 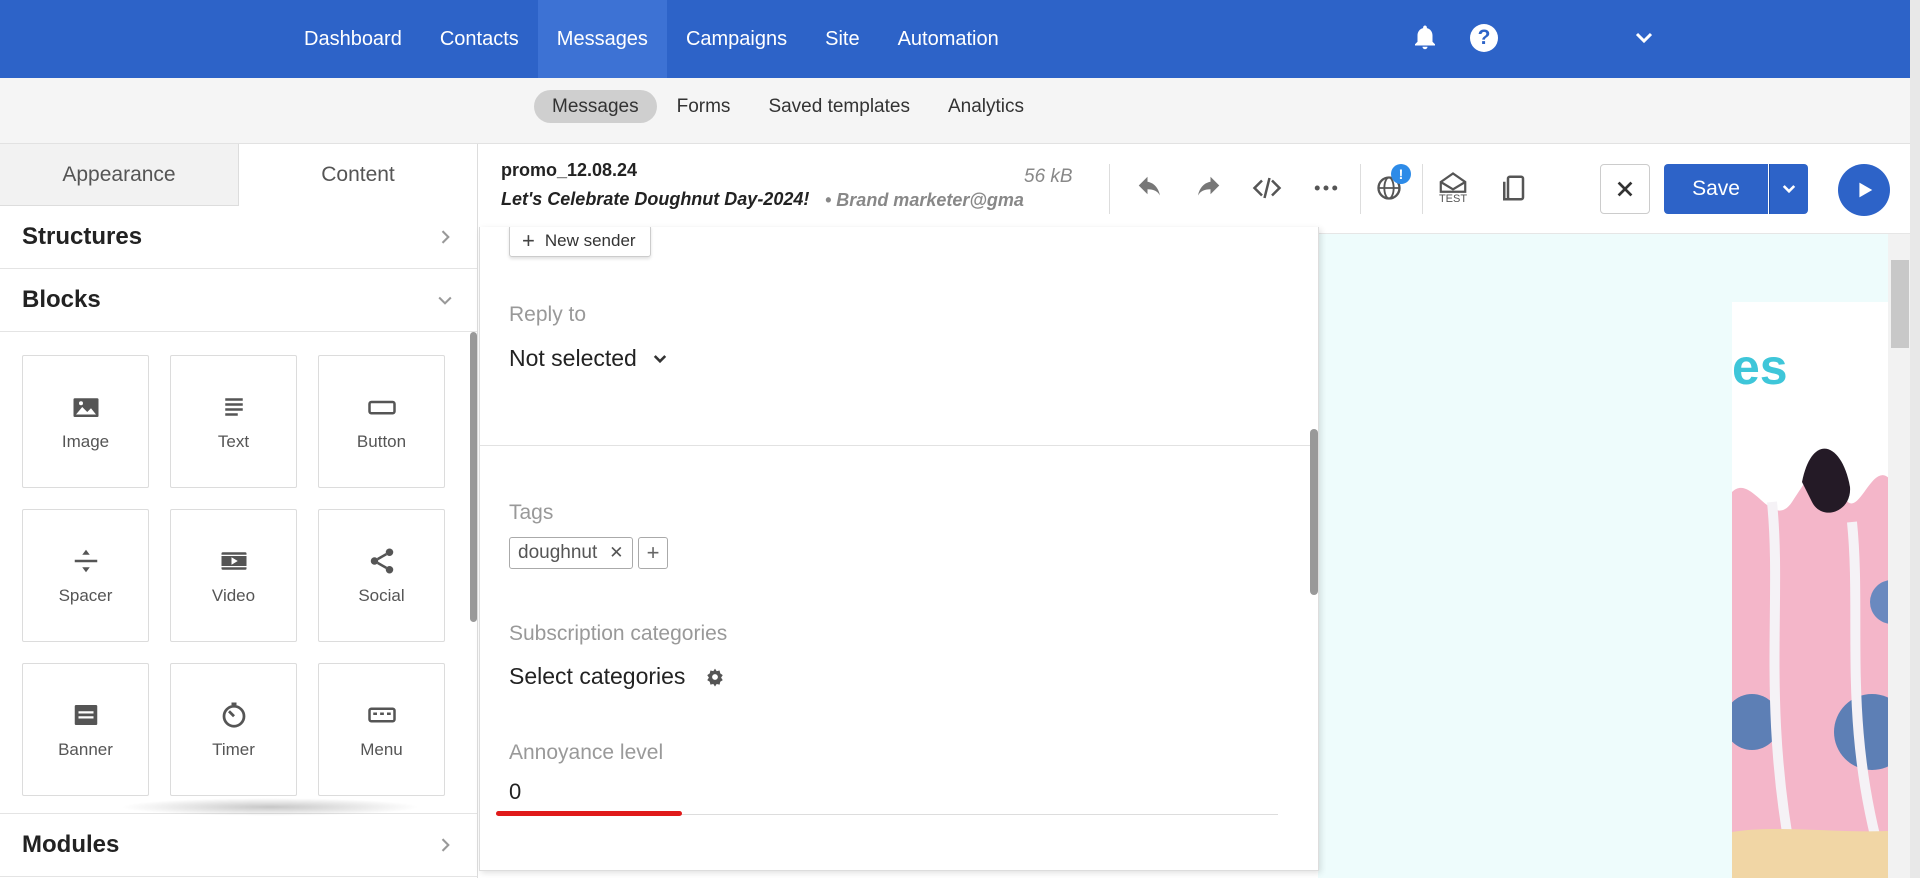 I want to click on test-send-button: TEST, so click(x=1453, y=188).